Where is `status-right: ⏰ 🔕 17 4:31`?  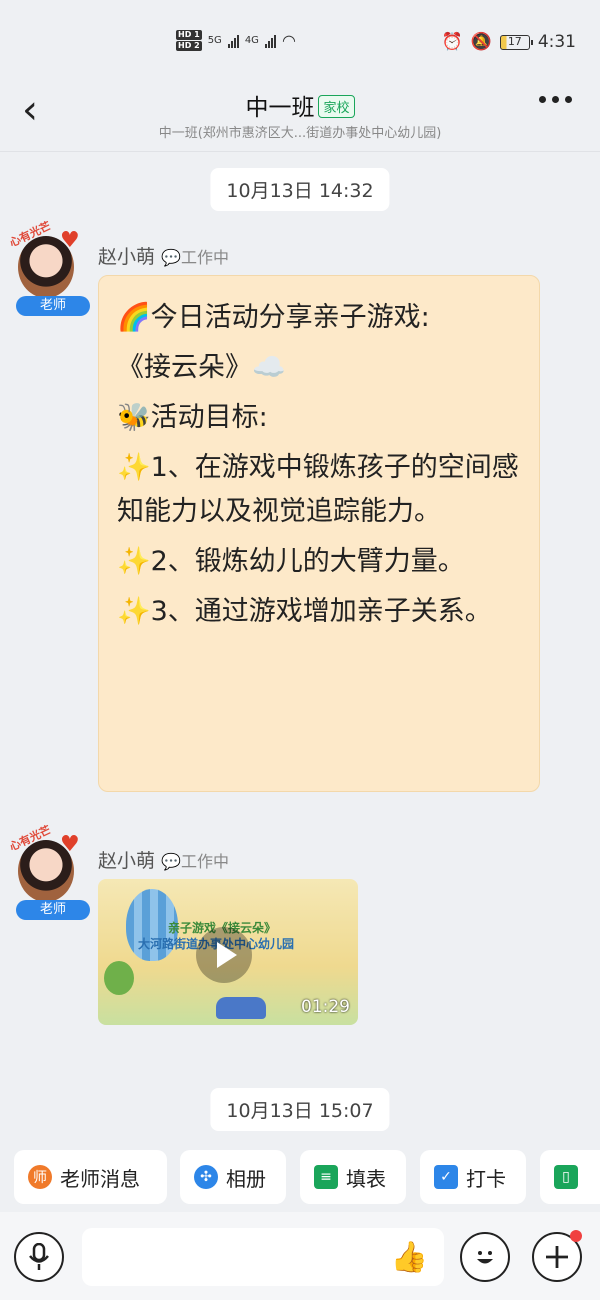
status-right: ⏰ 🔕 17 4:31 is located at coordinates (508, 42).